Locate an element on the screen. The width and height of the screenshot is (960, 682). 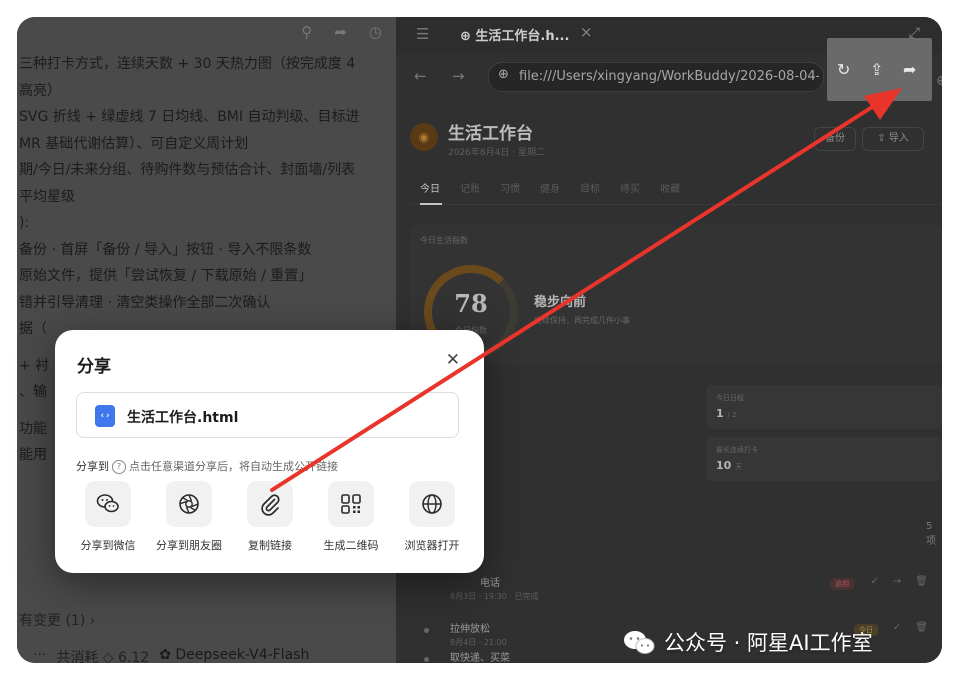
search-icon: ⚲ is located at coordinates (306, 32).